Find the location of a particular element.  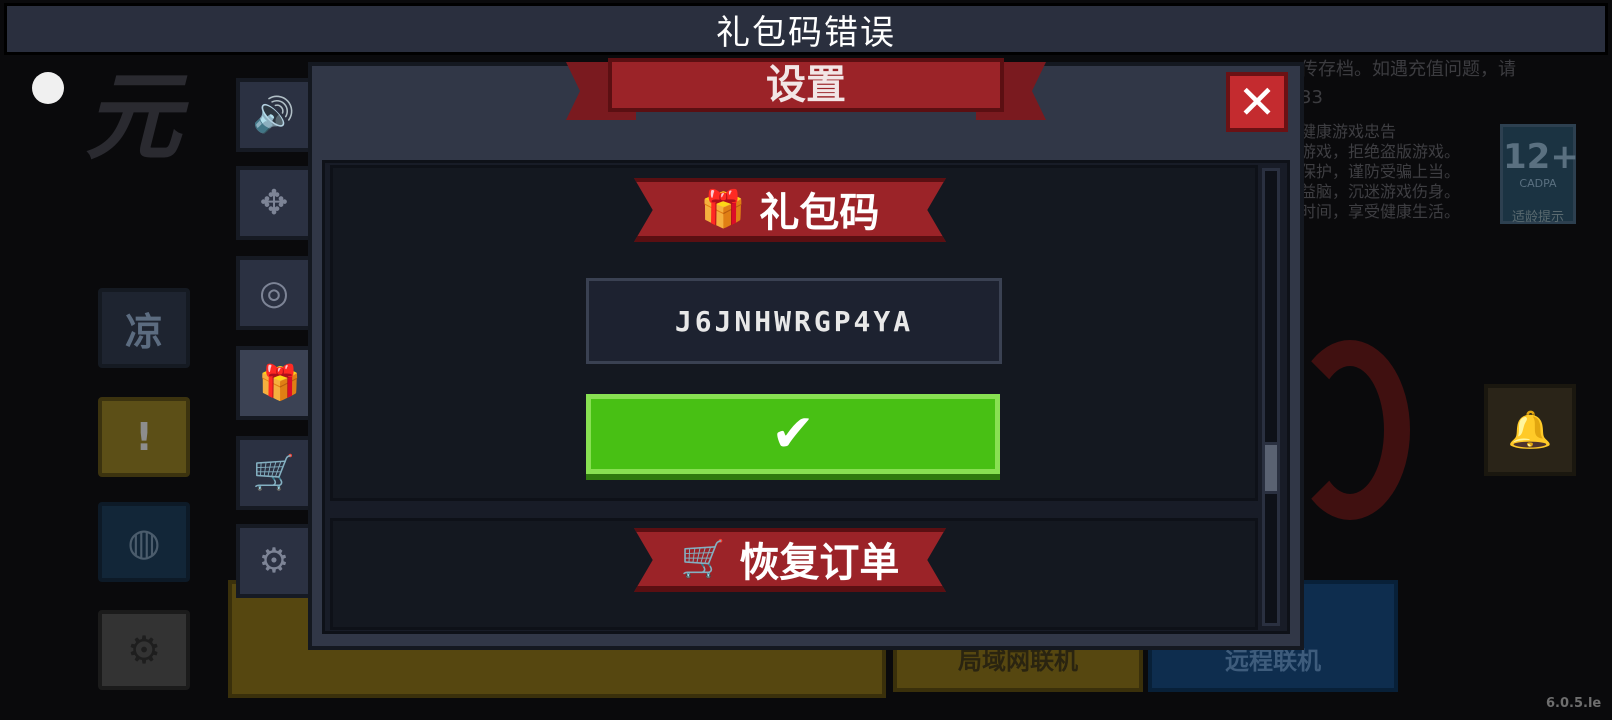

gift-code-input: J6JNHWRGP4YA is located at coordinates (794, 321).